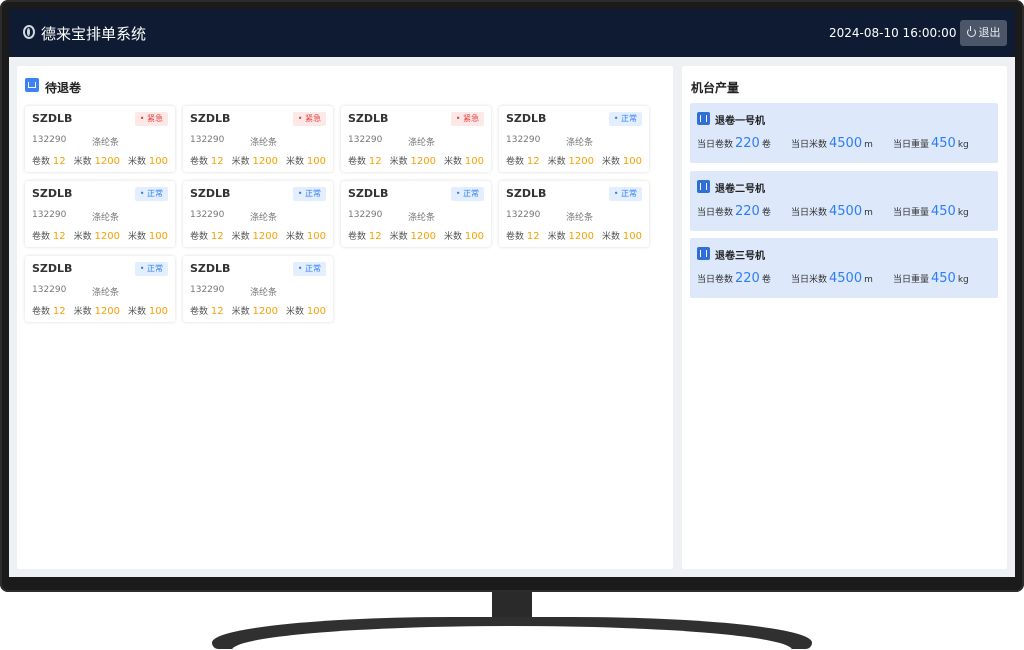 The width and height of the screenshot is (1024, 650). Describe the element at coordinates (32, 85) in the screenshot. I see `pending-icon` at that location.